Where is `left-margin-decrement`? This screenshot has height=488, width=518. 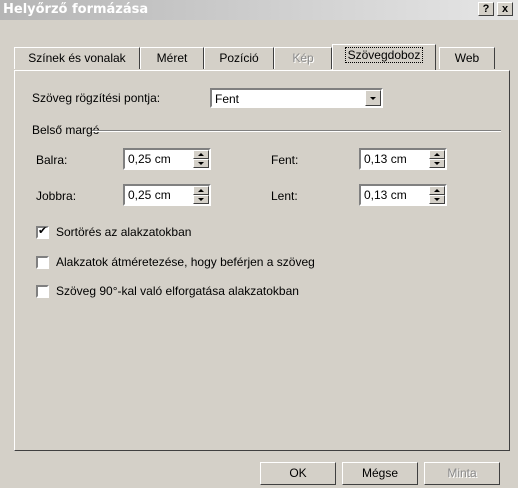 left-margin-decrement is located at coordinates (201, 163).